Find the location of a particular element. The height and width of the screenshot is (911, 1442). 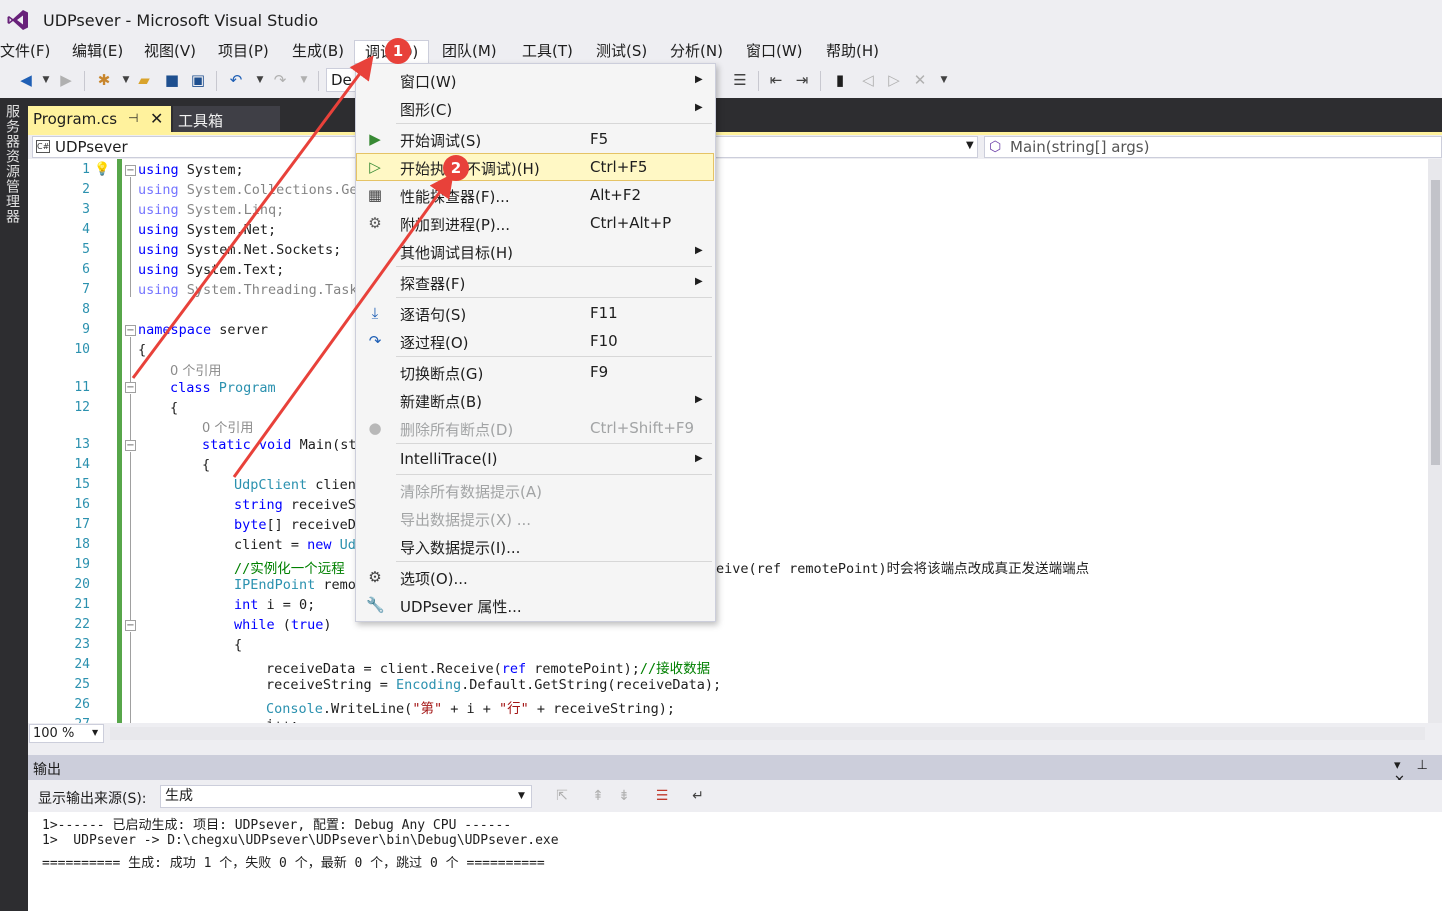

close-tab-icon: ✕ is located at coordinates (156, 118).